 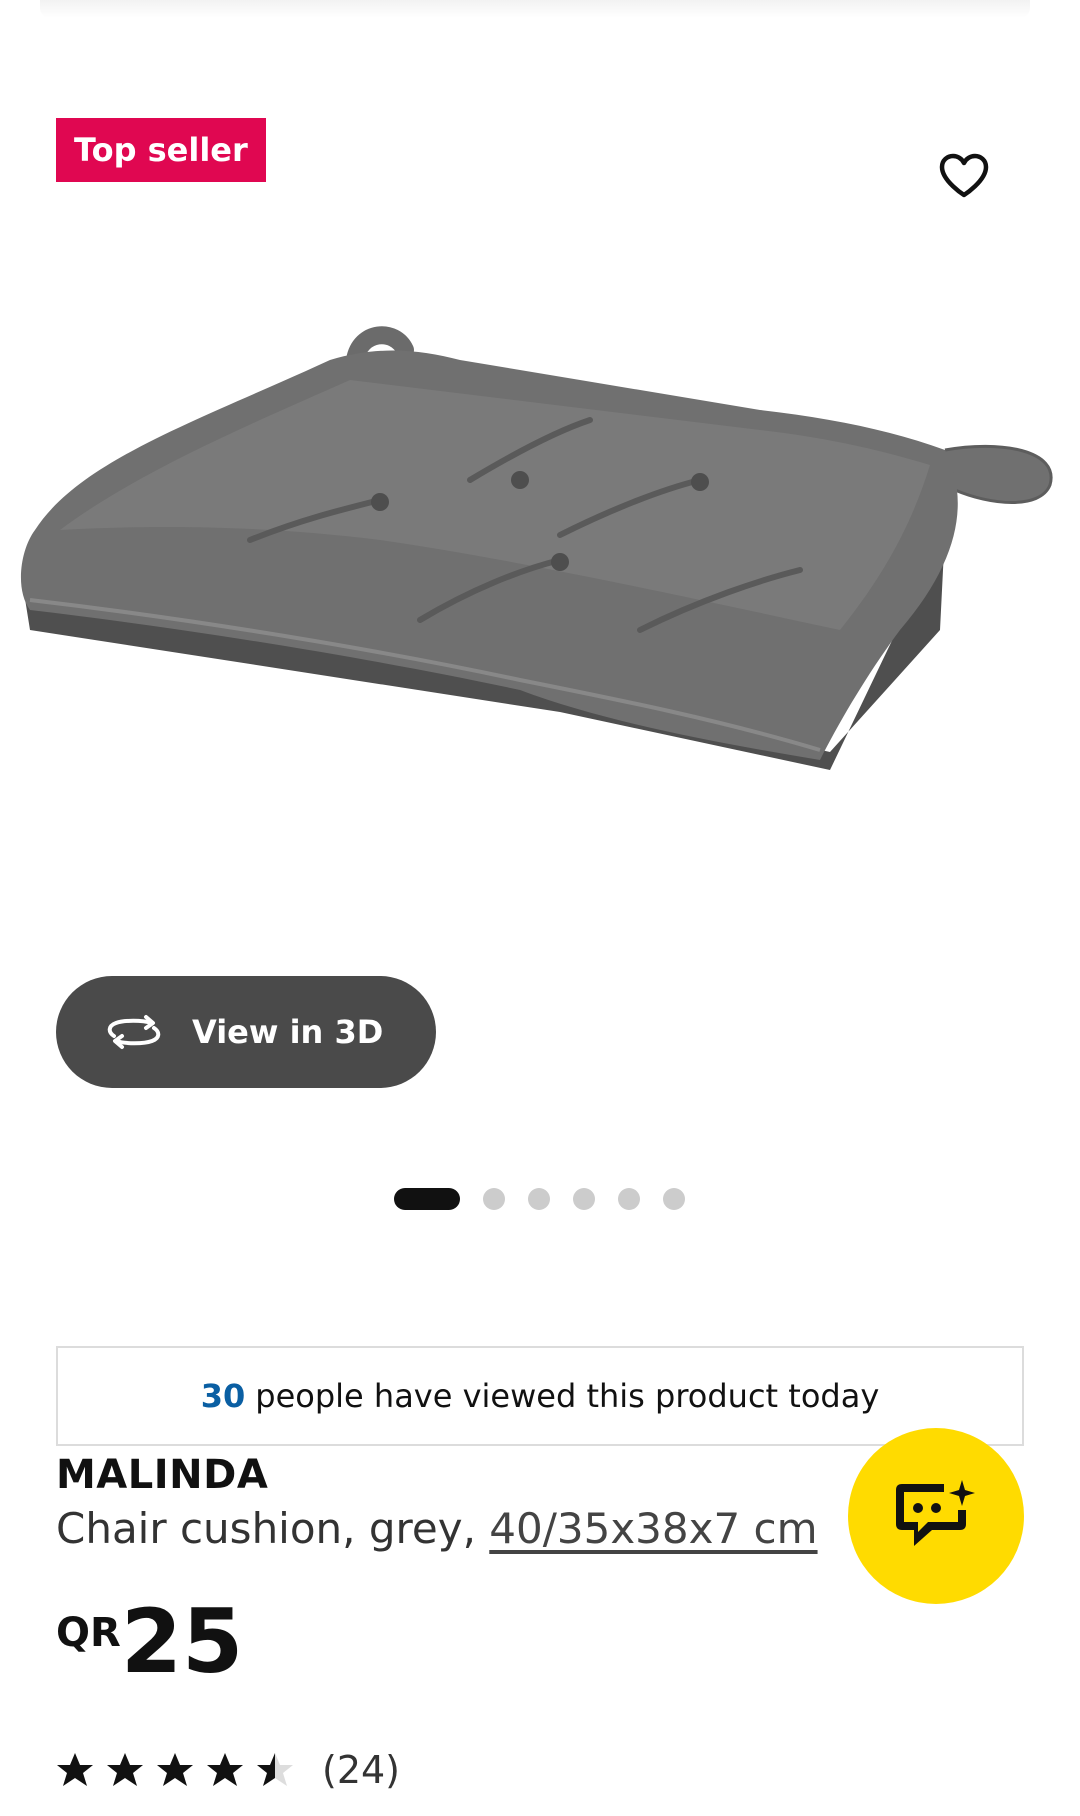 I want to click on product-description: Chair cushion, grey, 40/35x38x7 cm, so click(x=437, y=1528).